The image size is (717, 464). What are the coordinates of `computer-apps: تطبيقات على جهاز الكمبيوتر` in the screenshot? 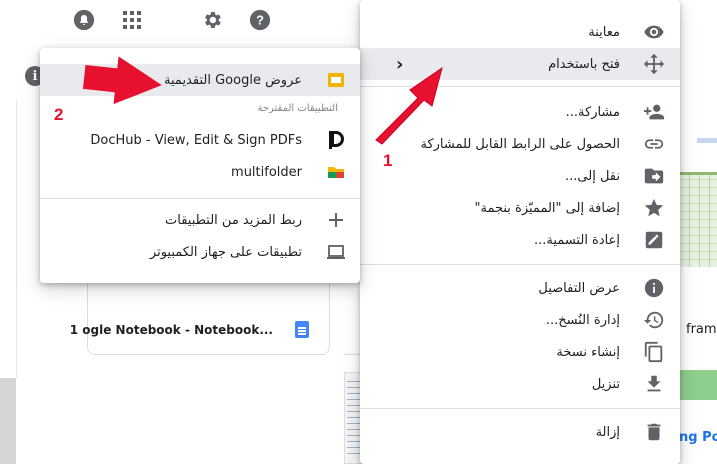 It's located at (200, 252).